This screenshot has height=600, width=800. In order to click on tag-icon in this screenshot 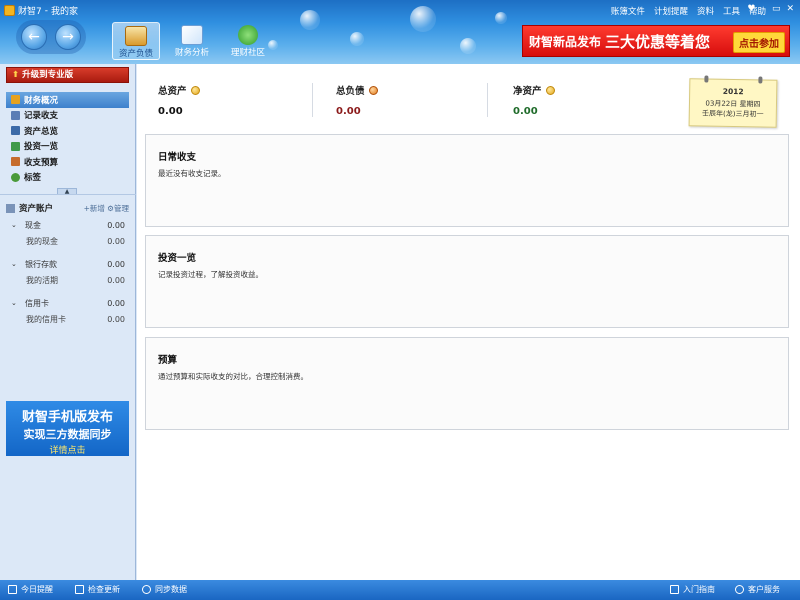, I will do `click(15, 177)`.